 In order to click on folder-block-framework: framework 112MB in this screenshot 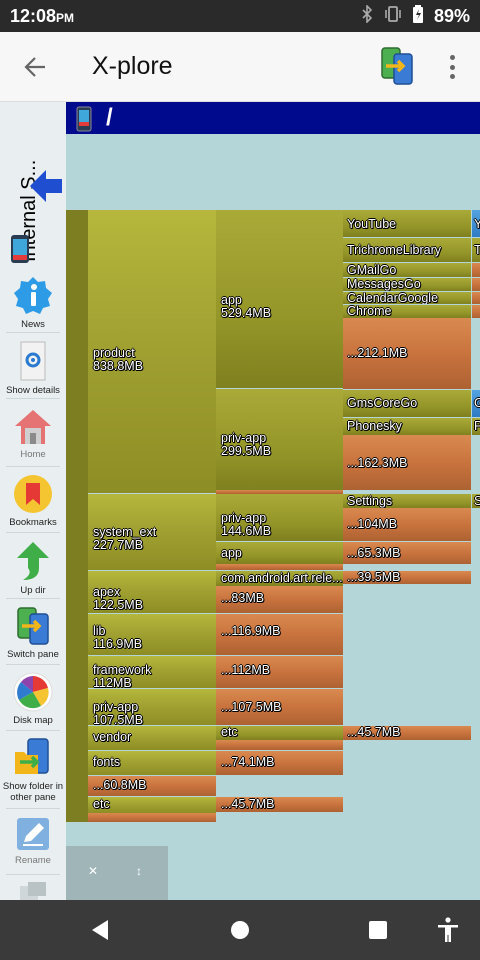, I will do `click(152, 672)`.